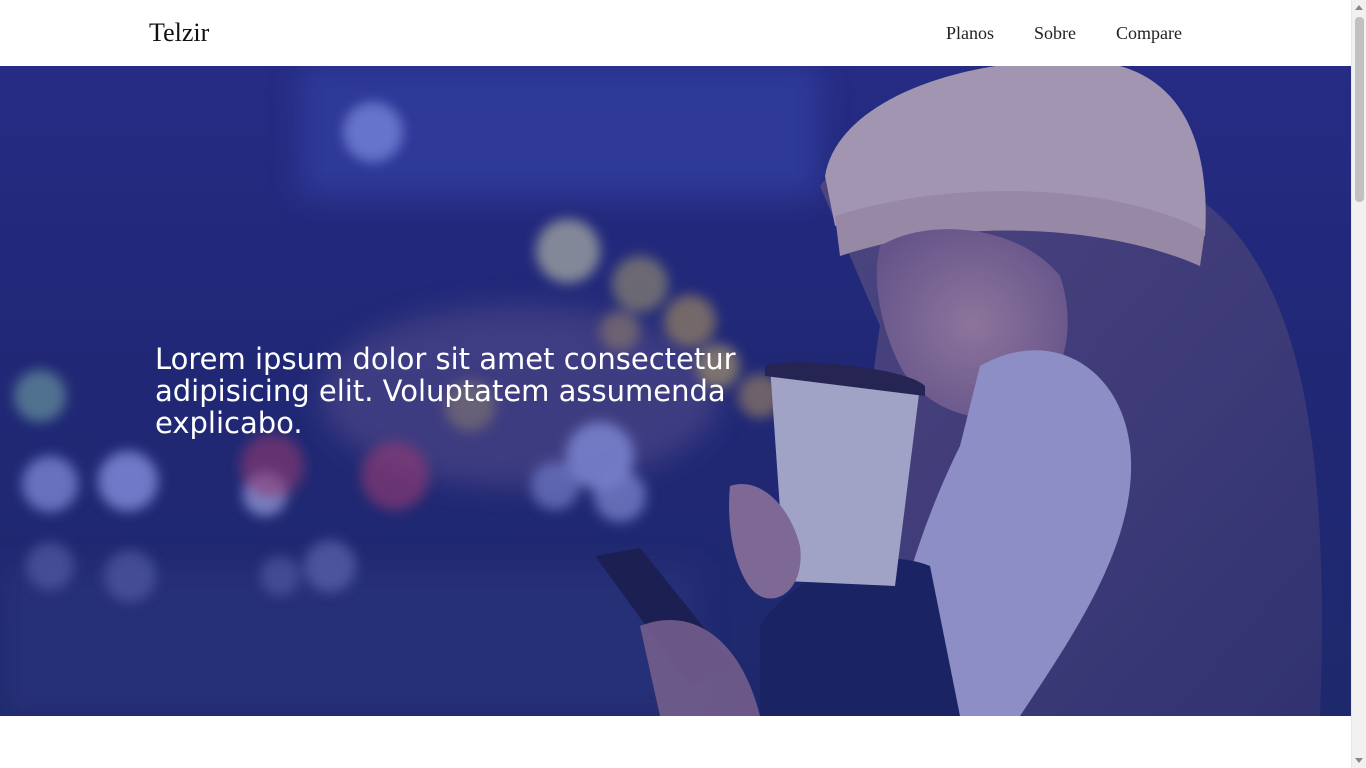 This screenshot has height=768, width=1366. What do you see at coordinates (1055, 33) in the screenshot?
I see `nav-link-sobre: Sobre` at bounding box center [1055, 33].